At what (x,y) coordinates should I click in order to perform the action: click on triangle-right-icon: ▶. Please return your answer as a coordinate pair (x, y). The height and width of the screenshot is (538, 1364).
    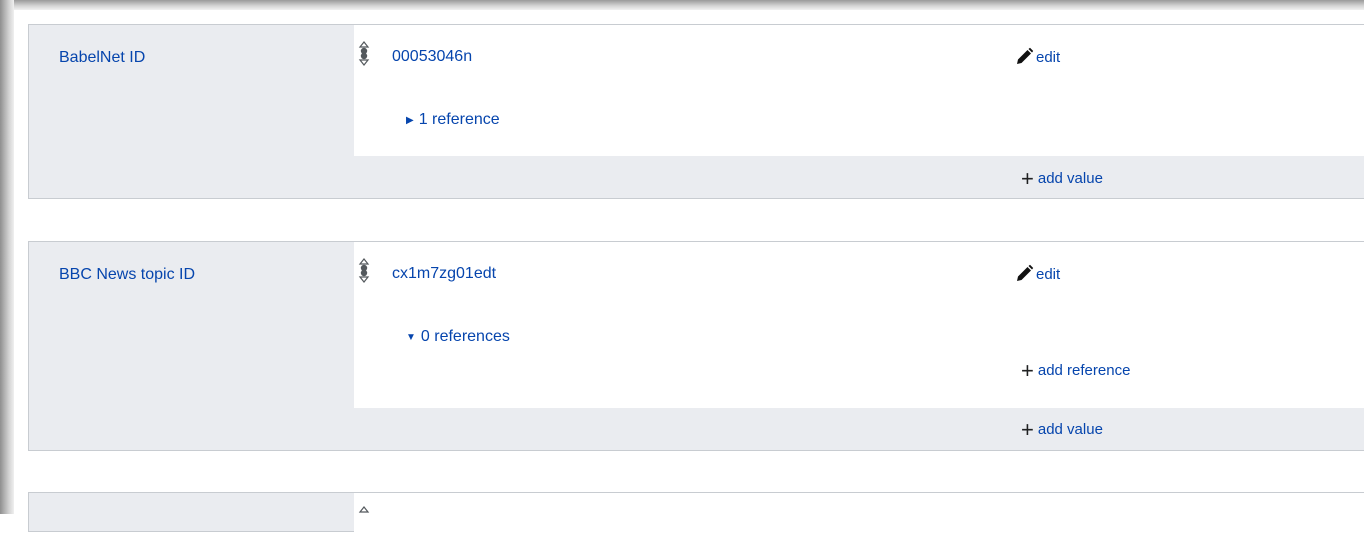
    Looking at the image, I should click on (410, 120).